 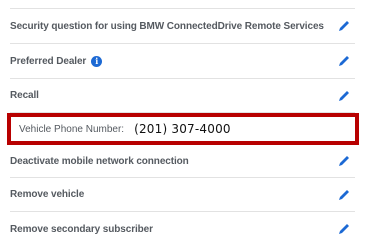 I want to click on settings-row-label: Remove secondary subscriber, so click(x=81, y=229).